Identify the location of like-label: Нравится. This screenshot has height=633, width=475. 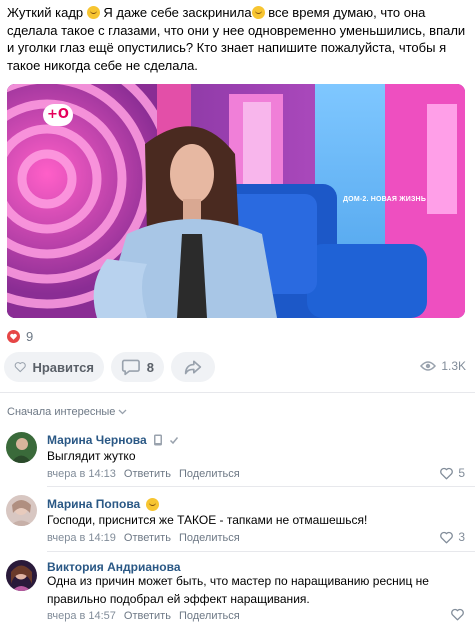
(63, 367).